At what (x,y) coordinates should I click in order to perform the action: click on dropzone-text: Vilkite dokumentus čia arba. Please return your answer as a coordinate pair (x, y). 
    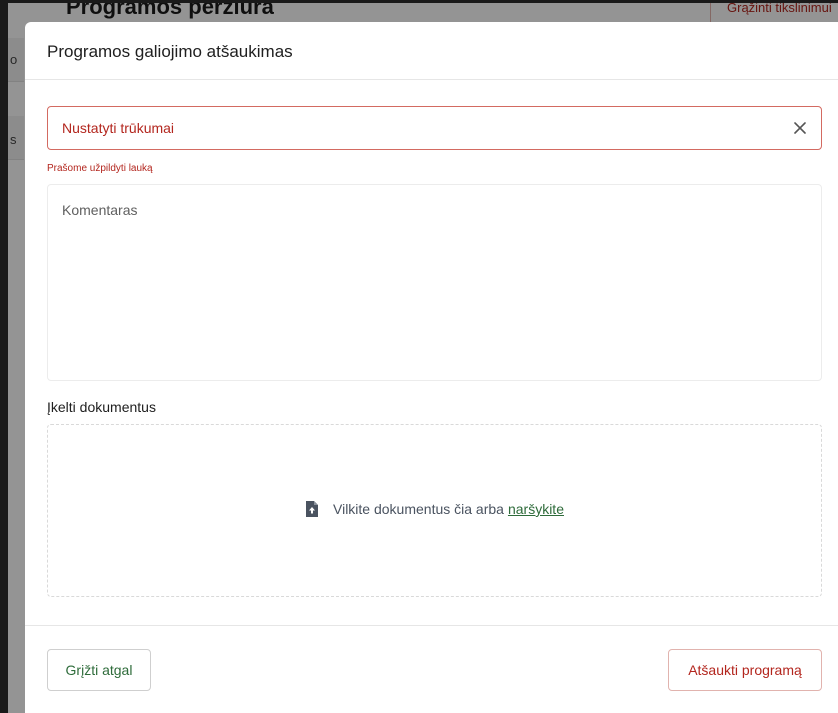
    Looking at the image, I should click on (418, 508).